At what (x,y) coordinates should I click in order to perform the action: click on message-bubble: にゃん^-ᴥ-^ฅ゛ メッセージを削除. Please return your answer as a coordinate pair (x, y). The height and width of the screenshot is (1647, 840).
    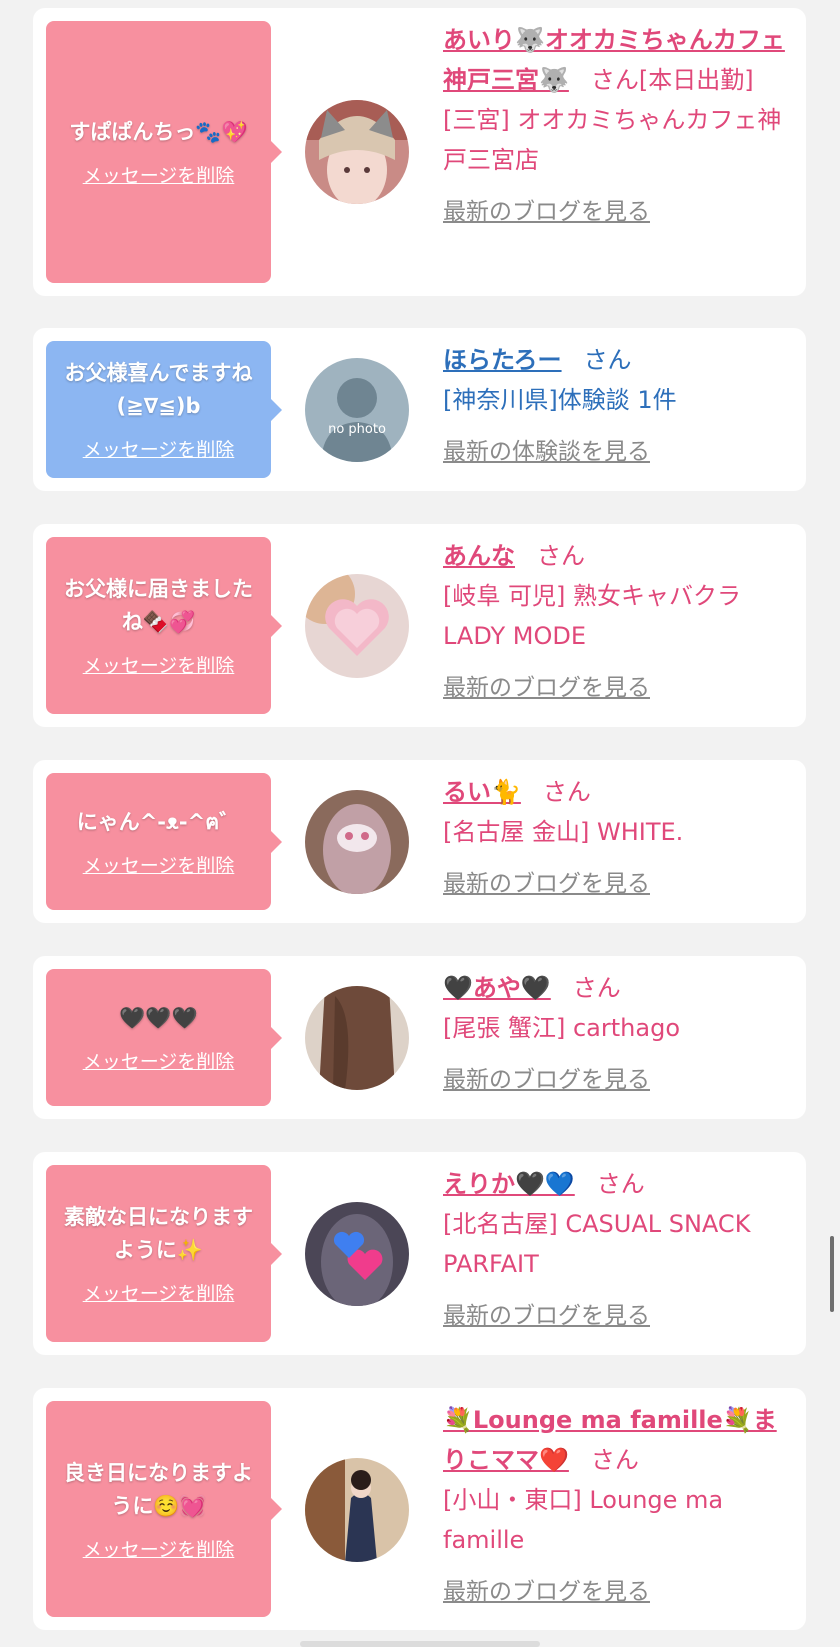
    Looking at the image, I should click on (164, 841).